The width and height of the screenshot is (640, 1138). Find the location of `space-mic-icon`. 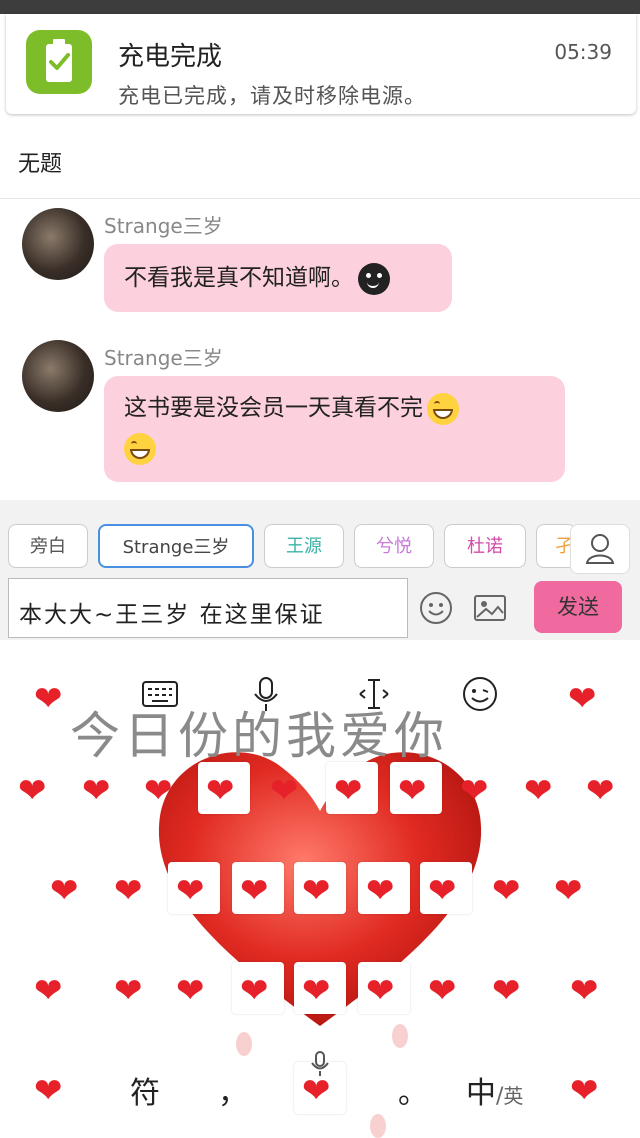

space-mic-icon is located at coordinates (320, 1068).